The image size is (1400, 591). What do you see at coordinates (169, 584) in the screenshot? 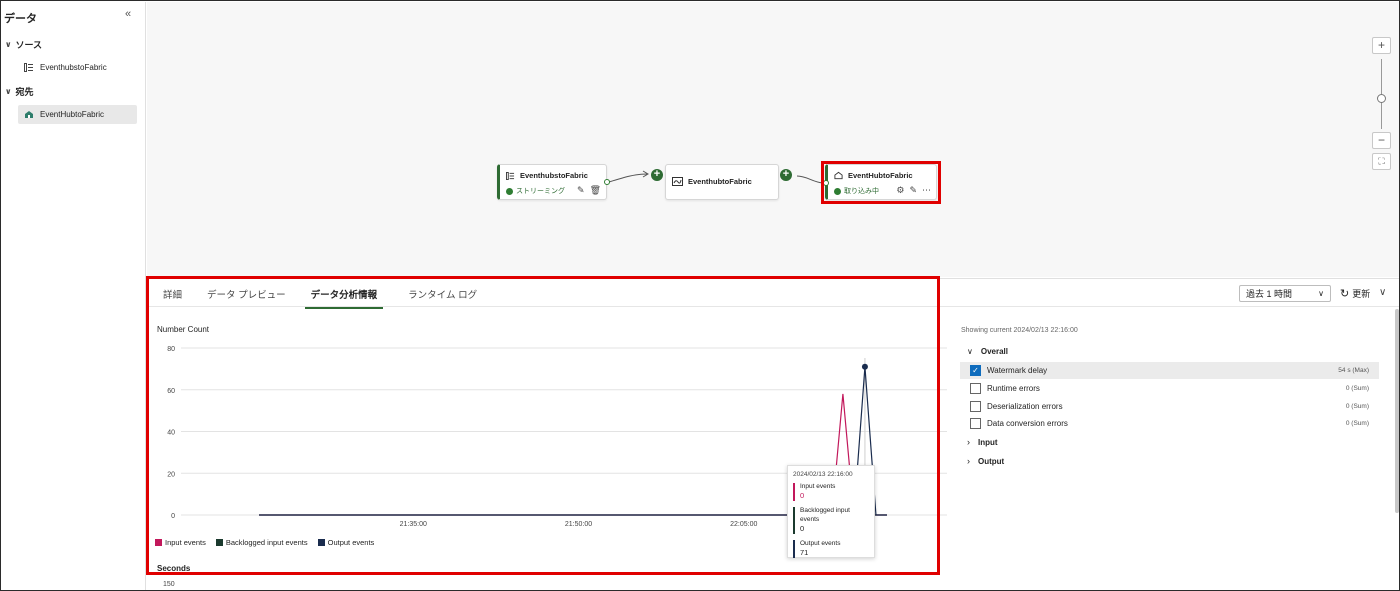
I see `seconds-y-tick: 150` at bounding box center [169, 584].